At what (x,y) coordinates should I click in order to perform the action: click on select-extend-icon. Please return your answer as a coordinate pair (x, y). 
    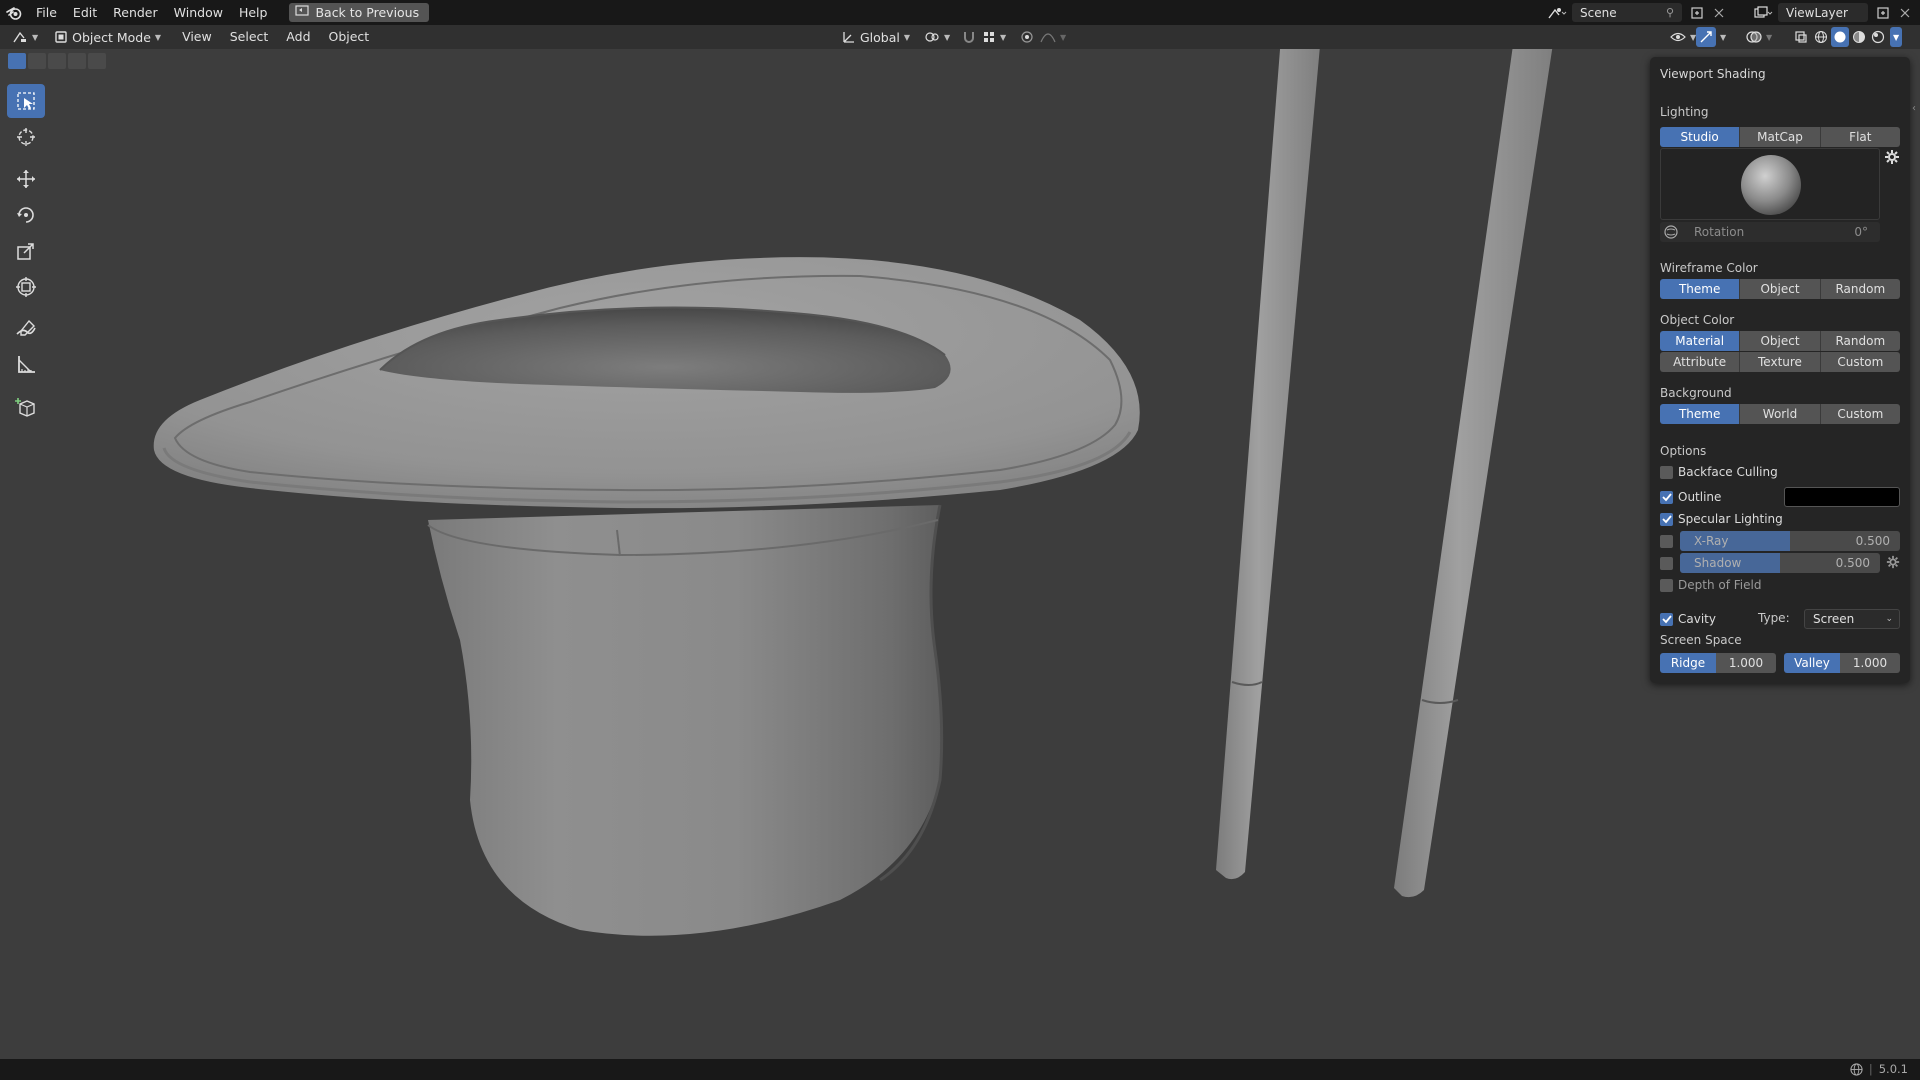
    Looking at the image, I should click on (37, 61).